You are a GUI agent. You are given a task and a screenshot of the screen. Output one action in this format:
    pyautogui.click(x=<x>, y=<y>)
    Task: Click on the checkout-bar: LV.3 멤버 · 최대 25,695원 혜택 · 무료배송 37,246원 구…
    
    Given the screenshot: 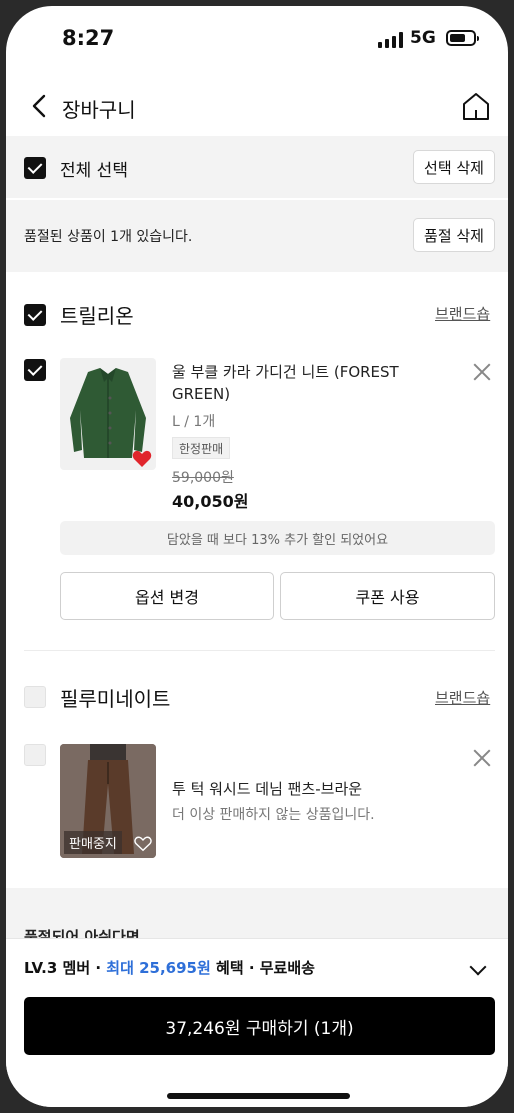 What is the action you would take?
    pyautogui.click(x=257, y=1022)
    